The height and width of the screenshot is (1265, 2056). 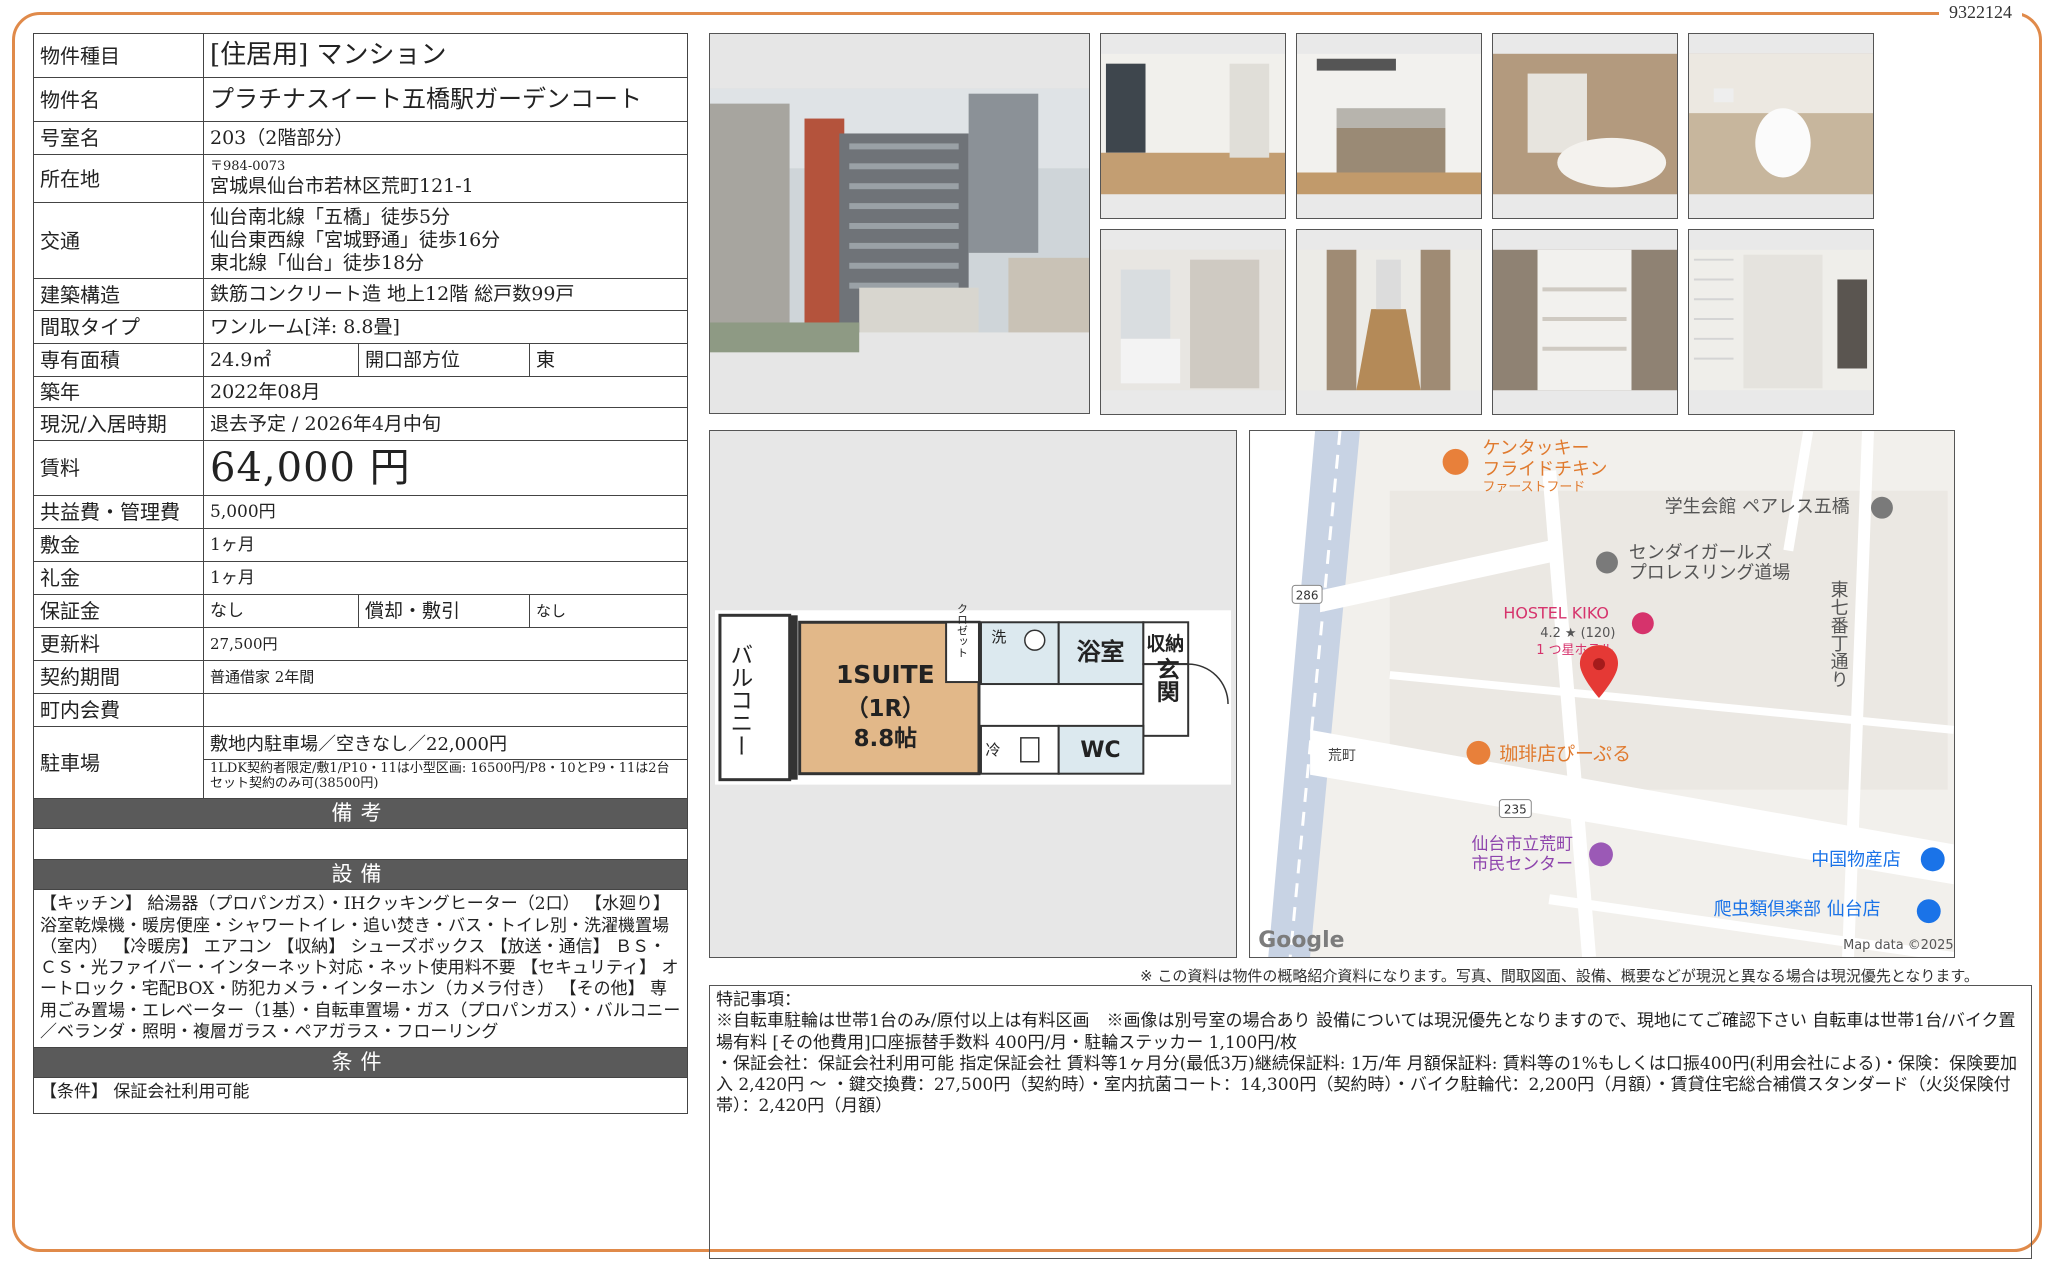 What do you see at coordinates (360, 813) in the screenshot?
I see `remarks-header: 備考` at bounding box center [360, 813].